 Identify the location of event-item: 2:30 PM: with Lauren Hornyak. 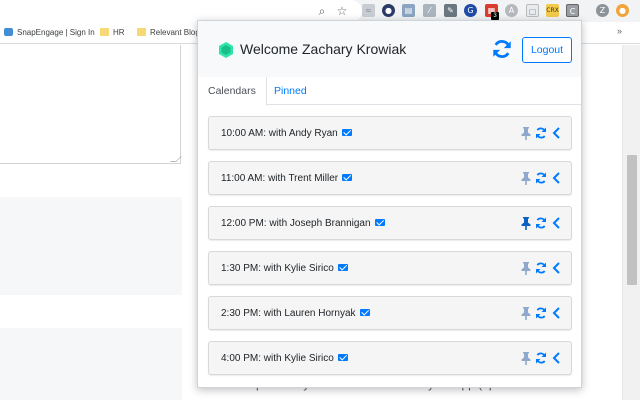
(390, 313).